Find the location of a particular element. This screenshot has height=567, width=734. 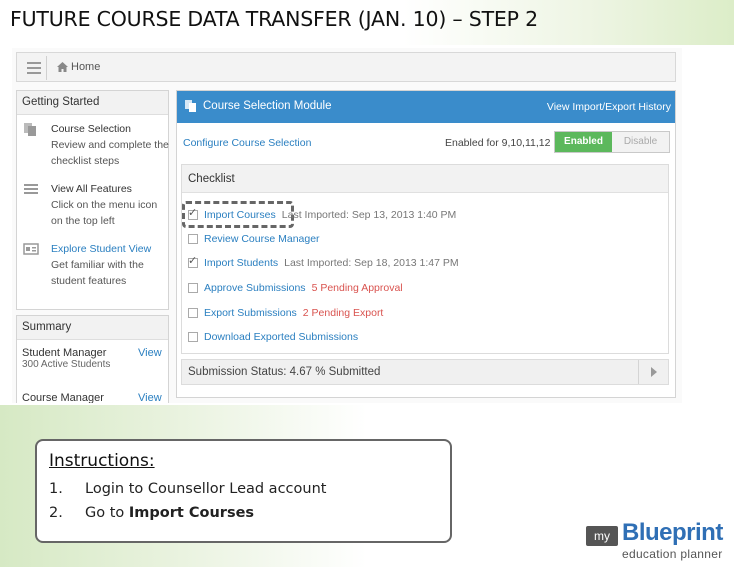

checklist-note: Last Imported: Sep 18, 2013 1:47 PM is located at coordinates (371, 263).